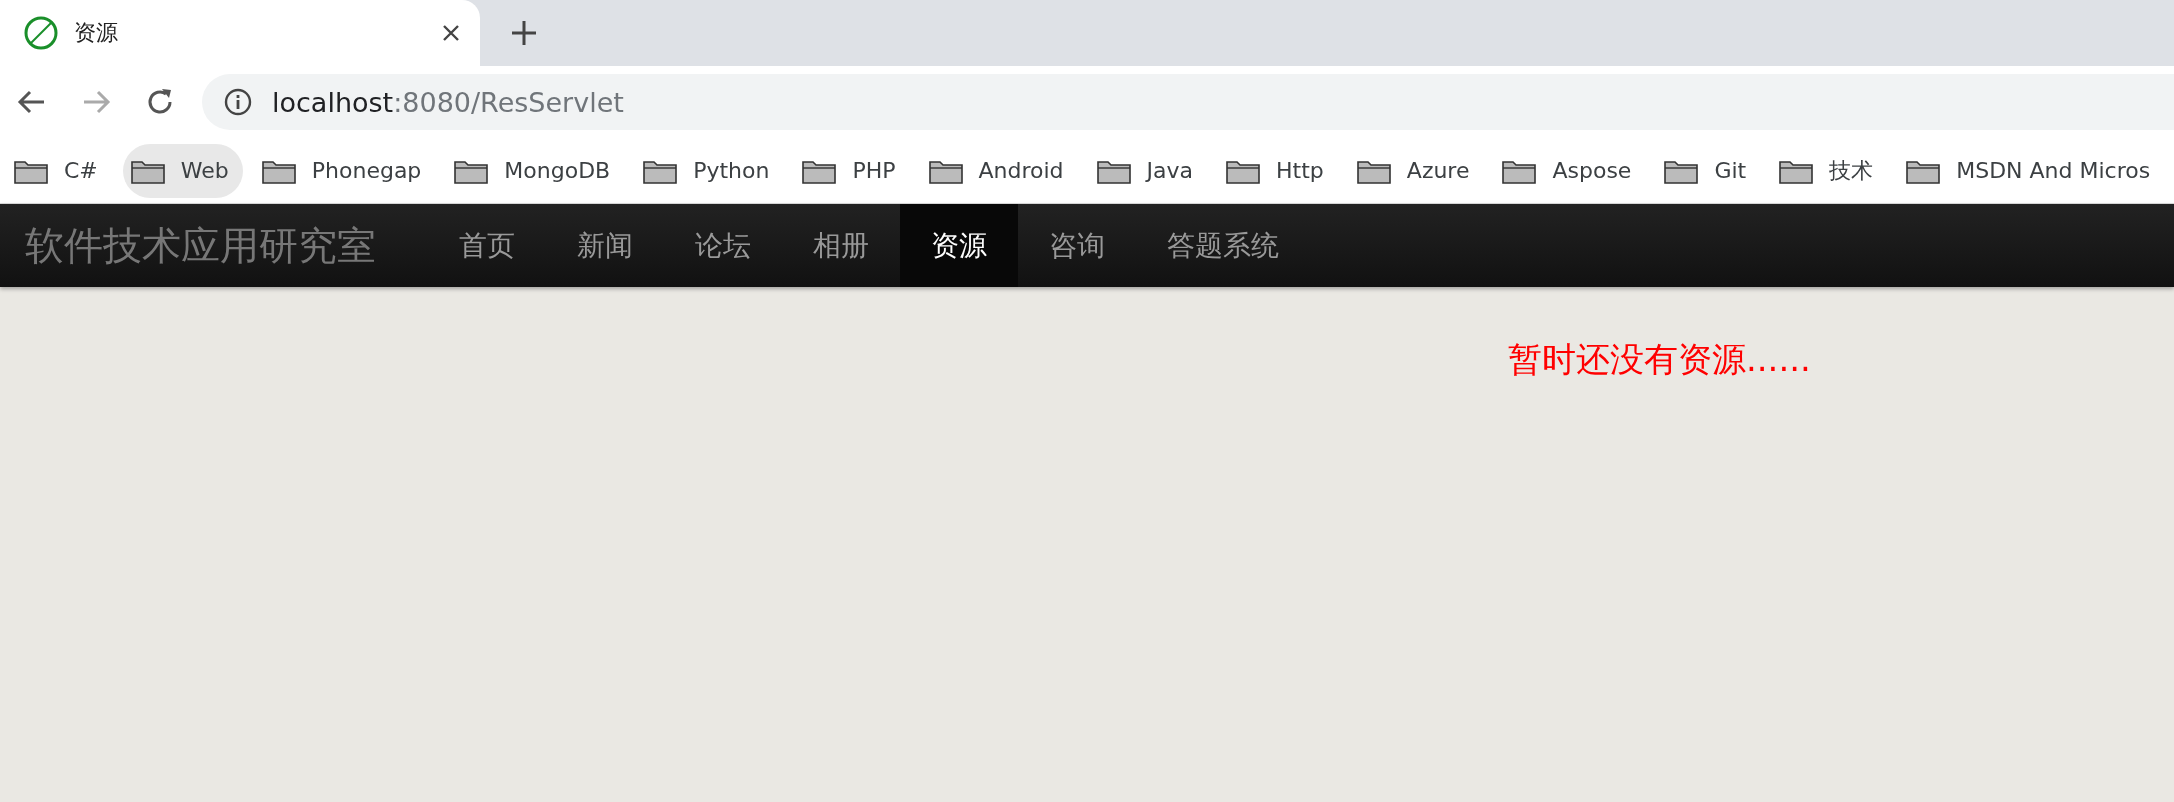 The image size is (2174, 802). What do you see at coordinates (41, 33) in the screenshot?
I see `site-favicon-icon` at bounding box center [41, 33].